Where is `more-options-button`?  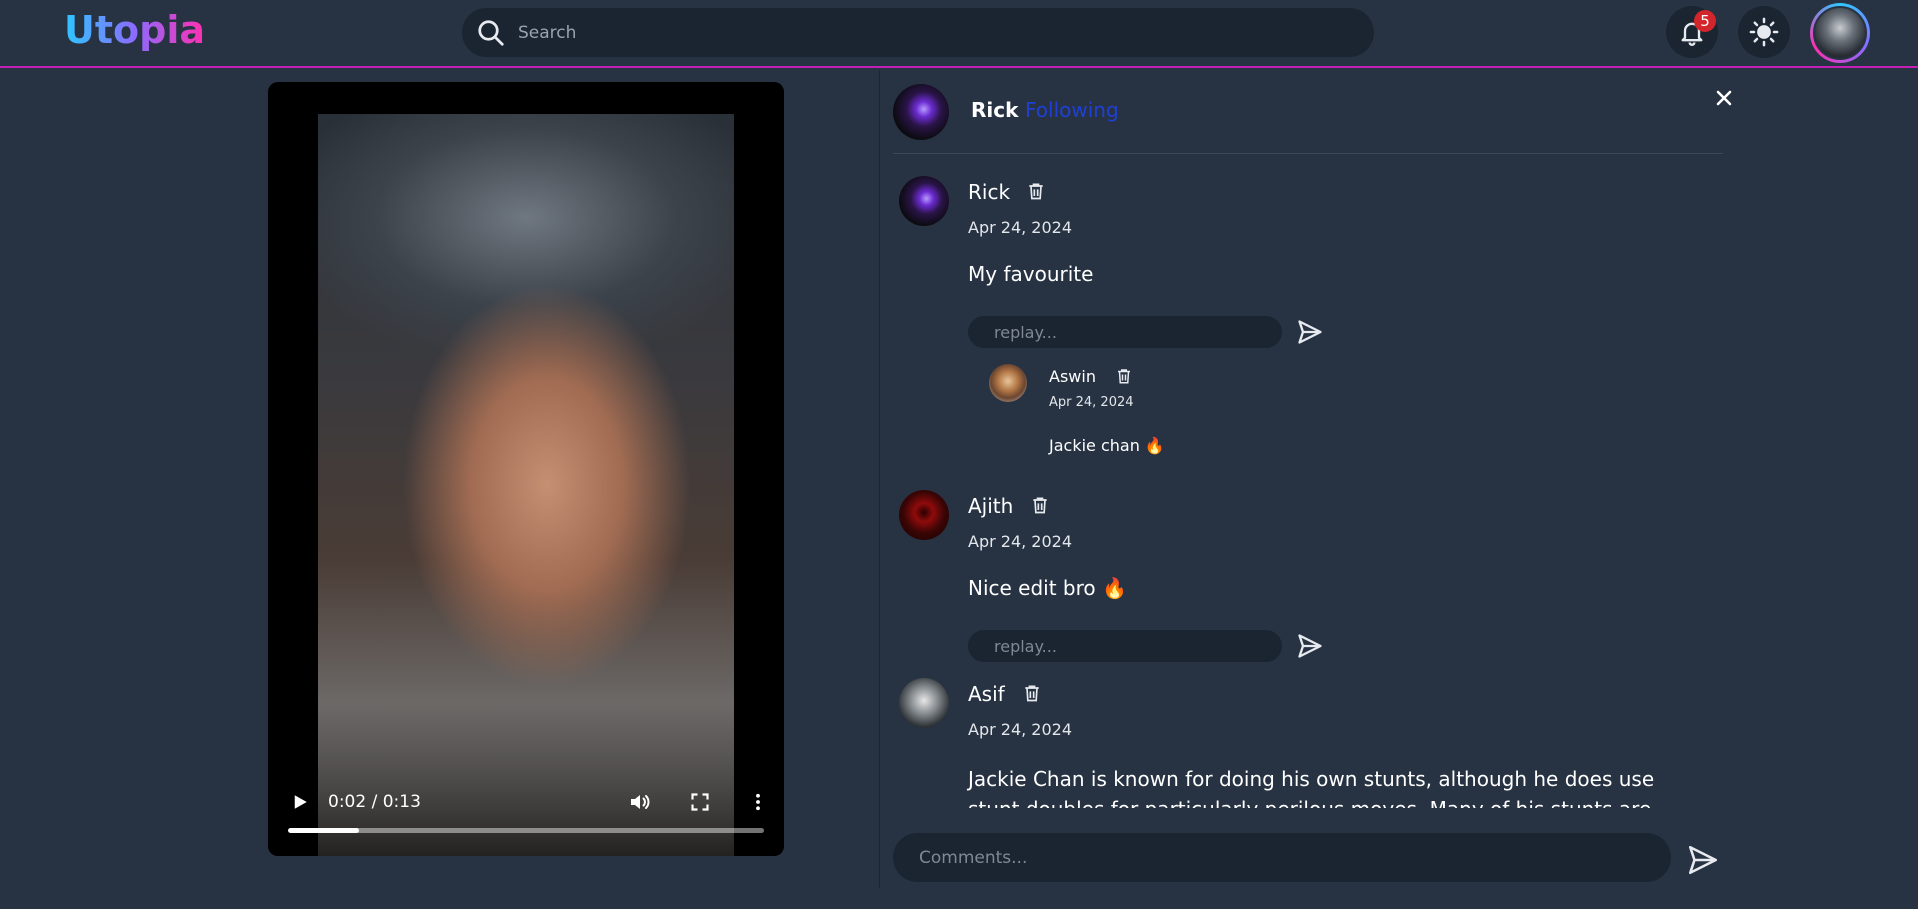
more-options-button is located at coordinates (758, 802).